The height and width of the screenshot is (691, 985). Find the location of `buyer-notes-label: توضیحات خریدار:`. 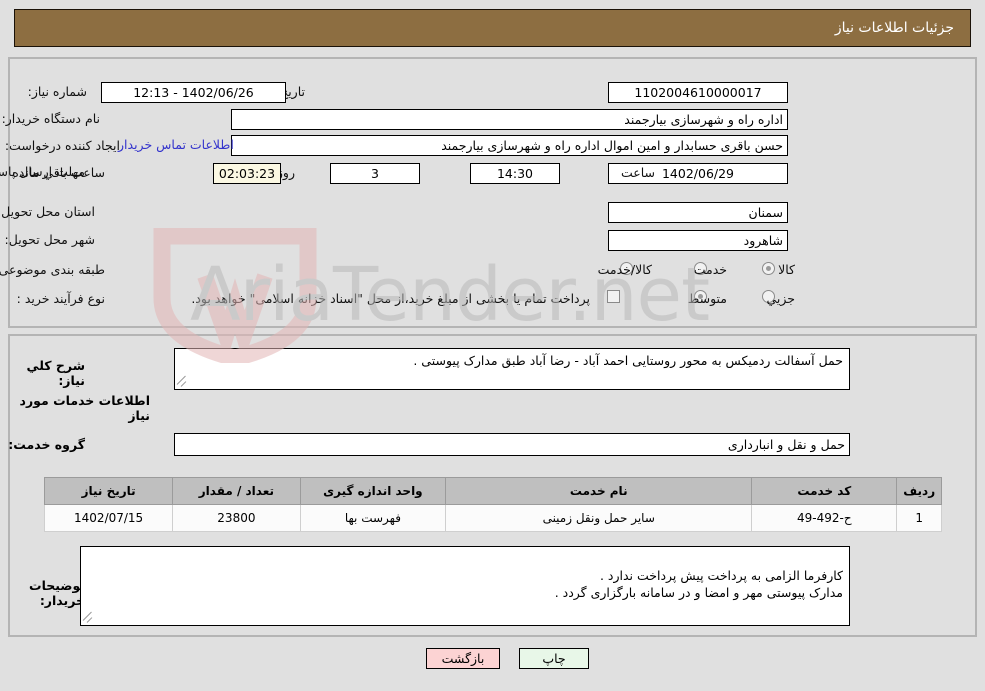

buyer-notes-label: توضیحات خریدار: is located at coordinates (57, 593).